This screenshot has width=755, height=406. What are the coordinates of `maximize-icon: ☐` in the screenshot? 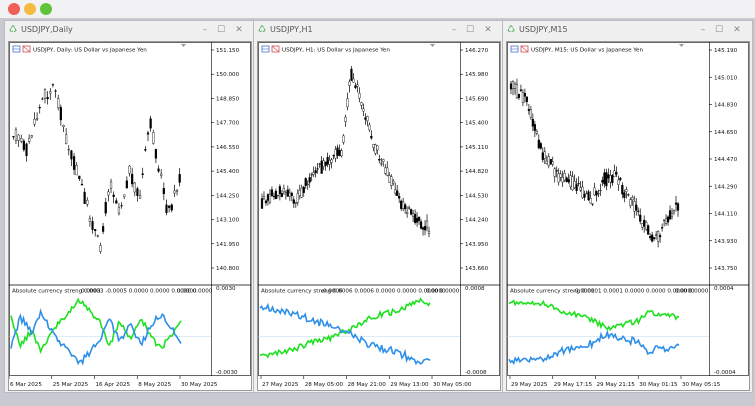 It's located at (470, 30).